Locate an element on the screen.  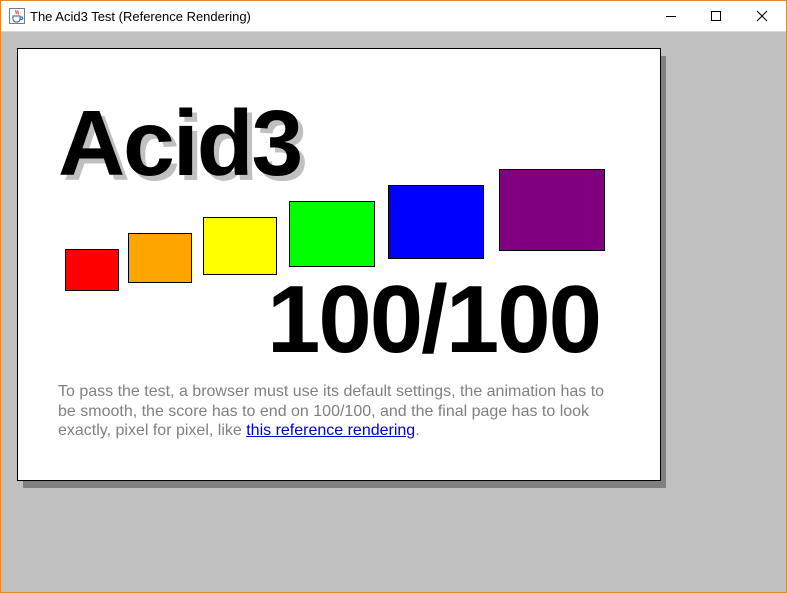
reference-link: this reference rendering is located at coordinates (330, 430).